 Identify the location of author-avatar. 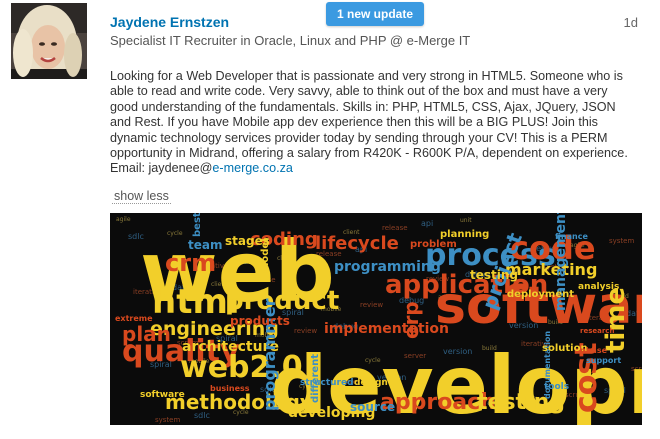
(49, 41).